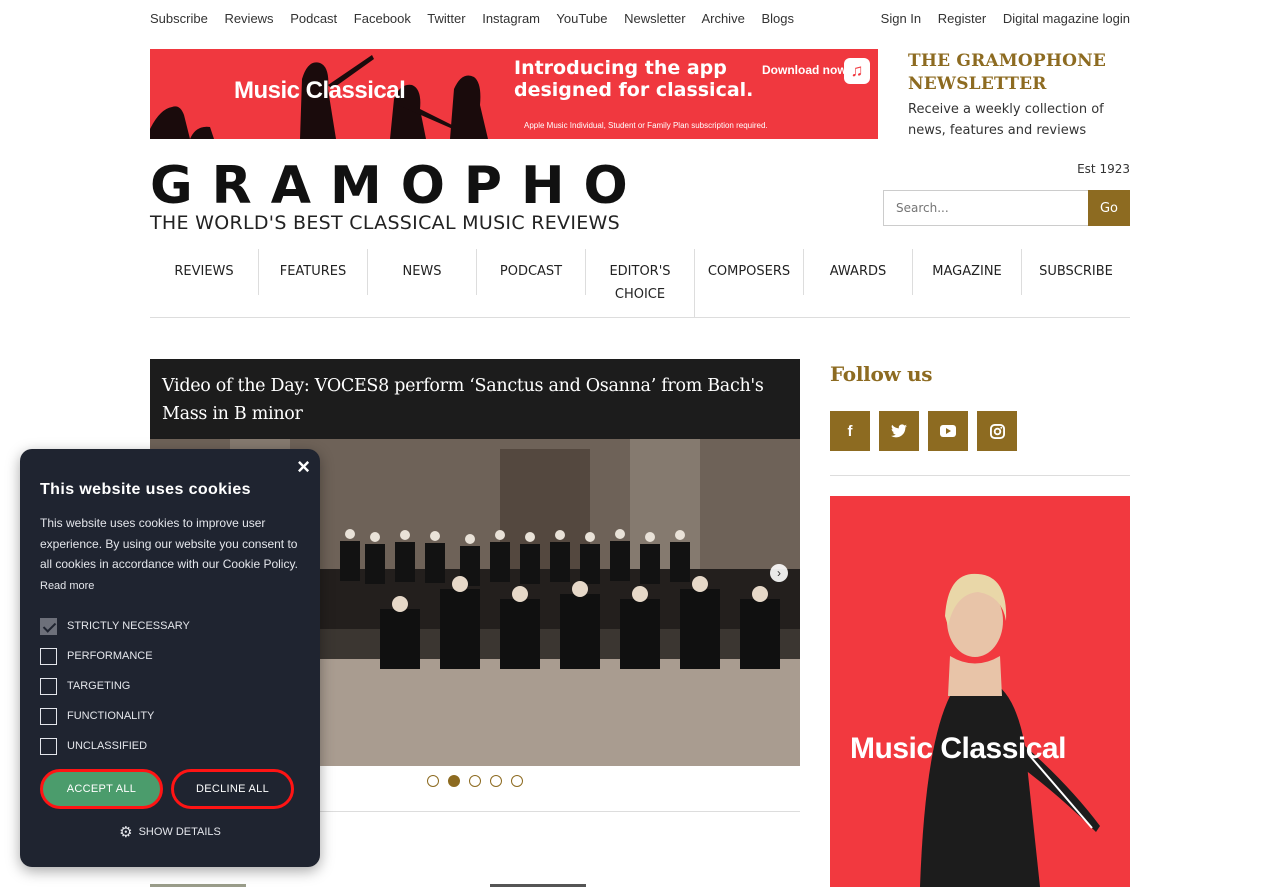 Image resolution: width=1280 pixels, height=887 pixels. What do you see at coordinates (777, 18) in the screenshot?
I see `top-link-blogs: Blogs` at bounding box center [777, 18].